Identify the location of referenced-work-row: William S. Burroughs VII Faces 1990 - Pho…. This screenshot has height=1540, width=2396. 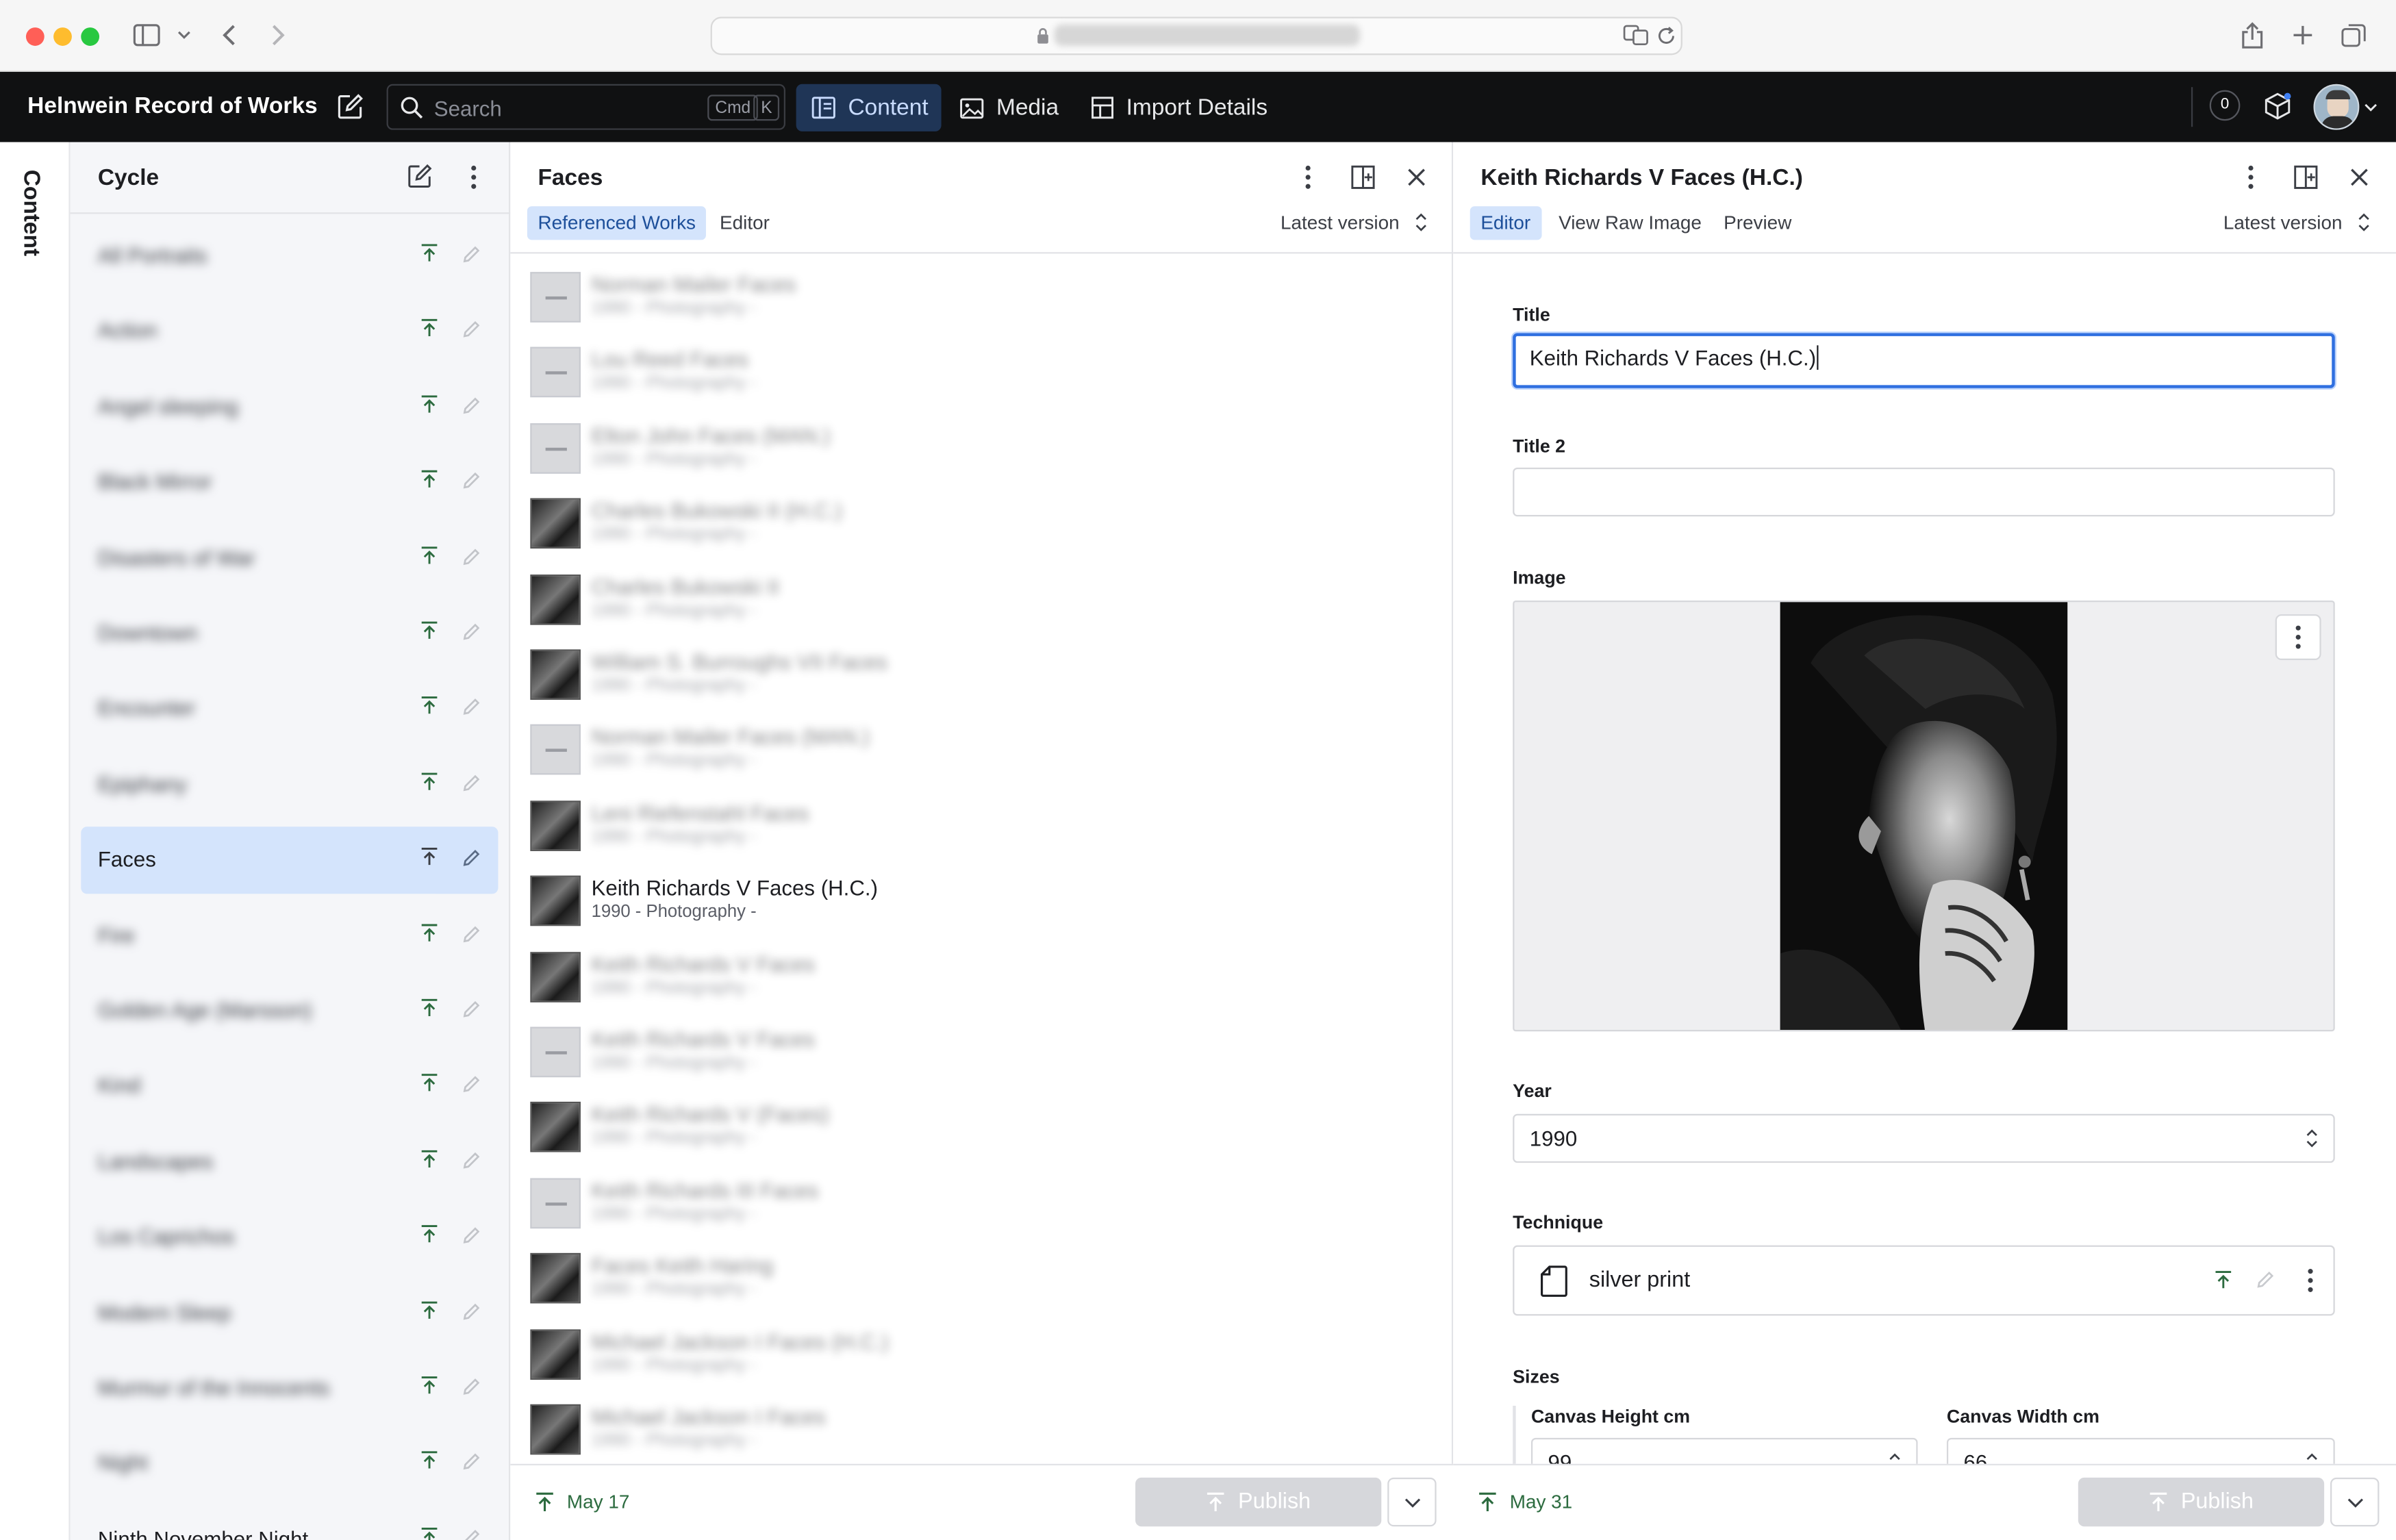
(981, 673).